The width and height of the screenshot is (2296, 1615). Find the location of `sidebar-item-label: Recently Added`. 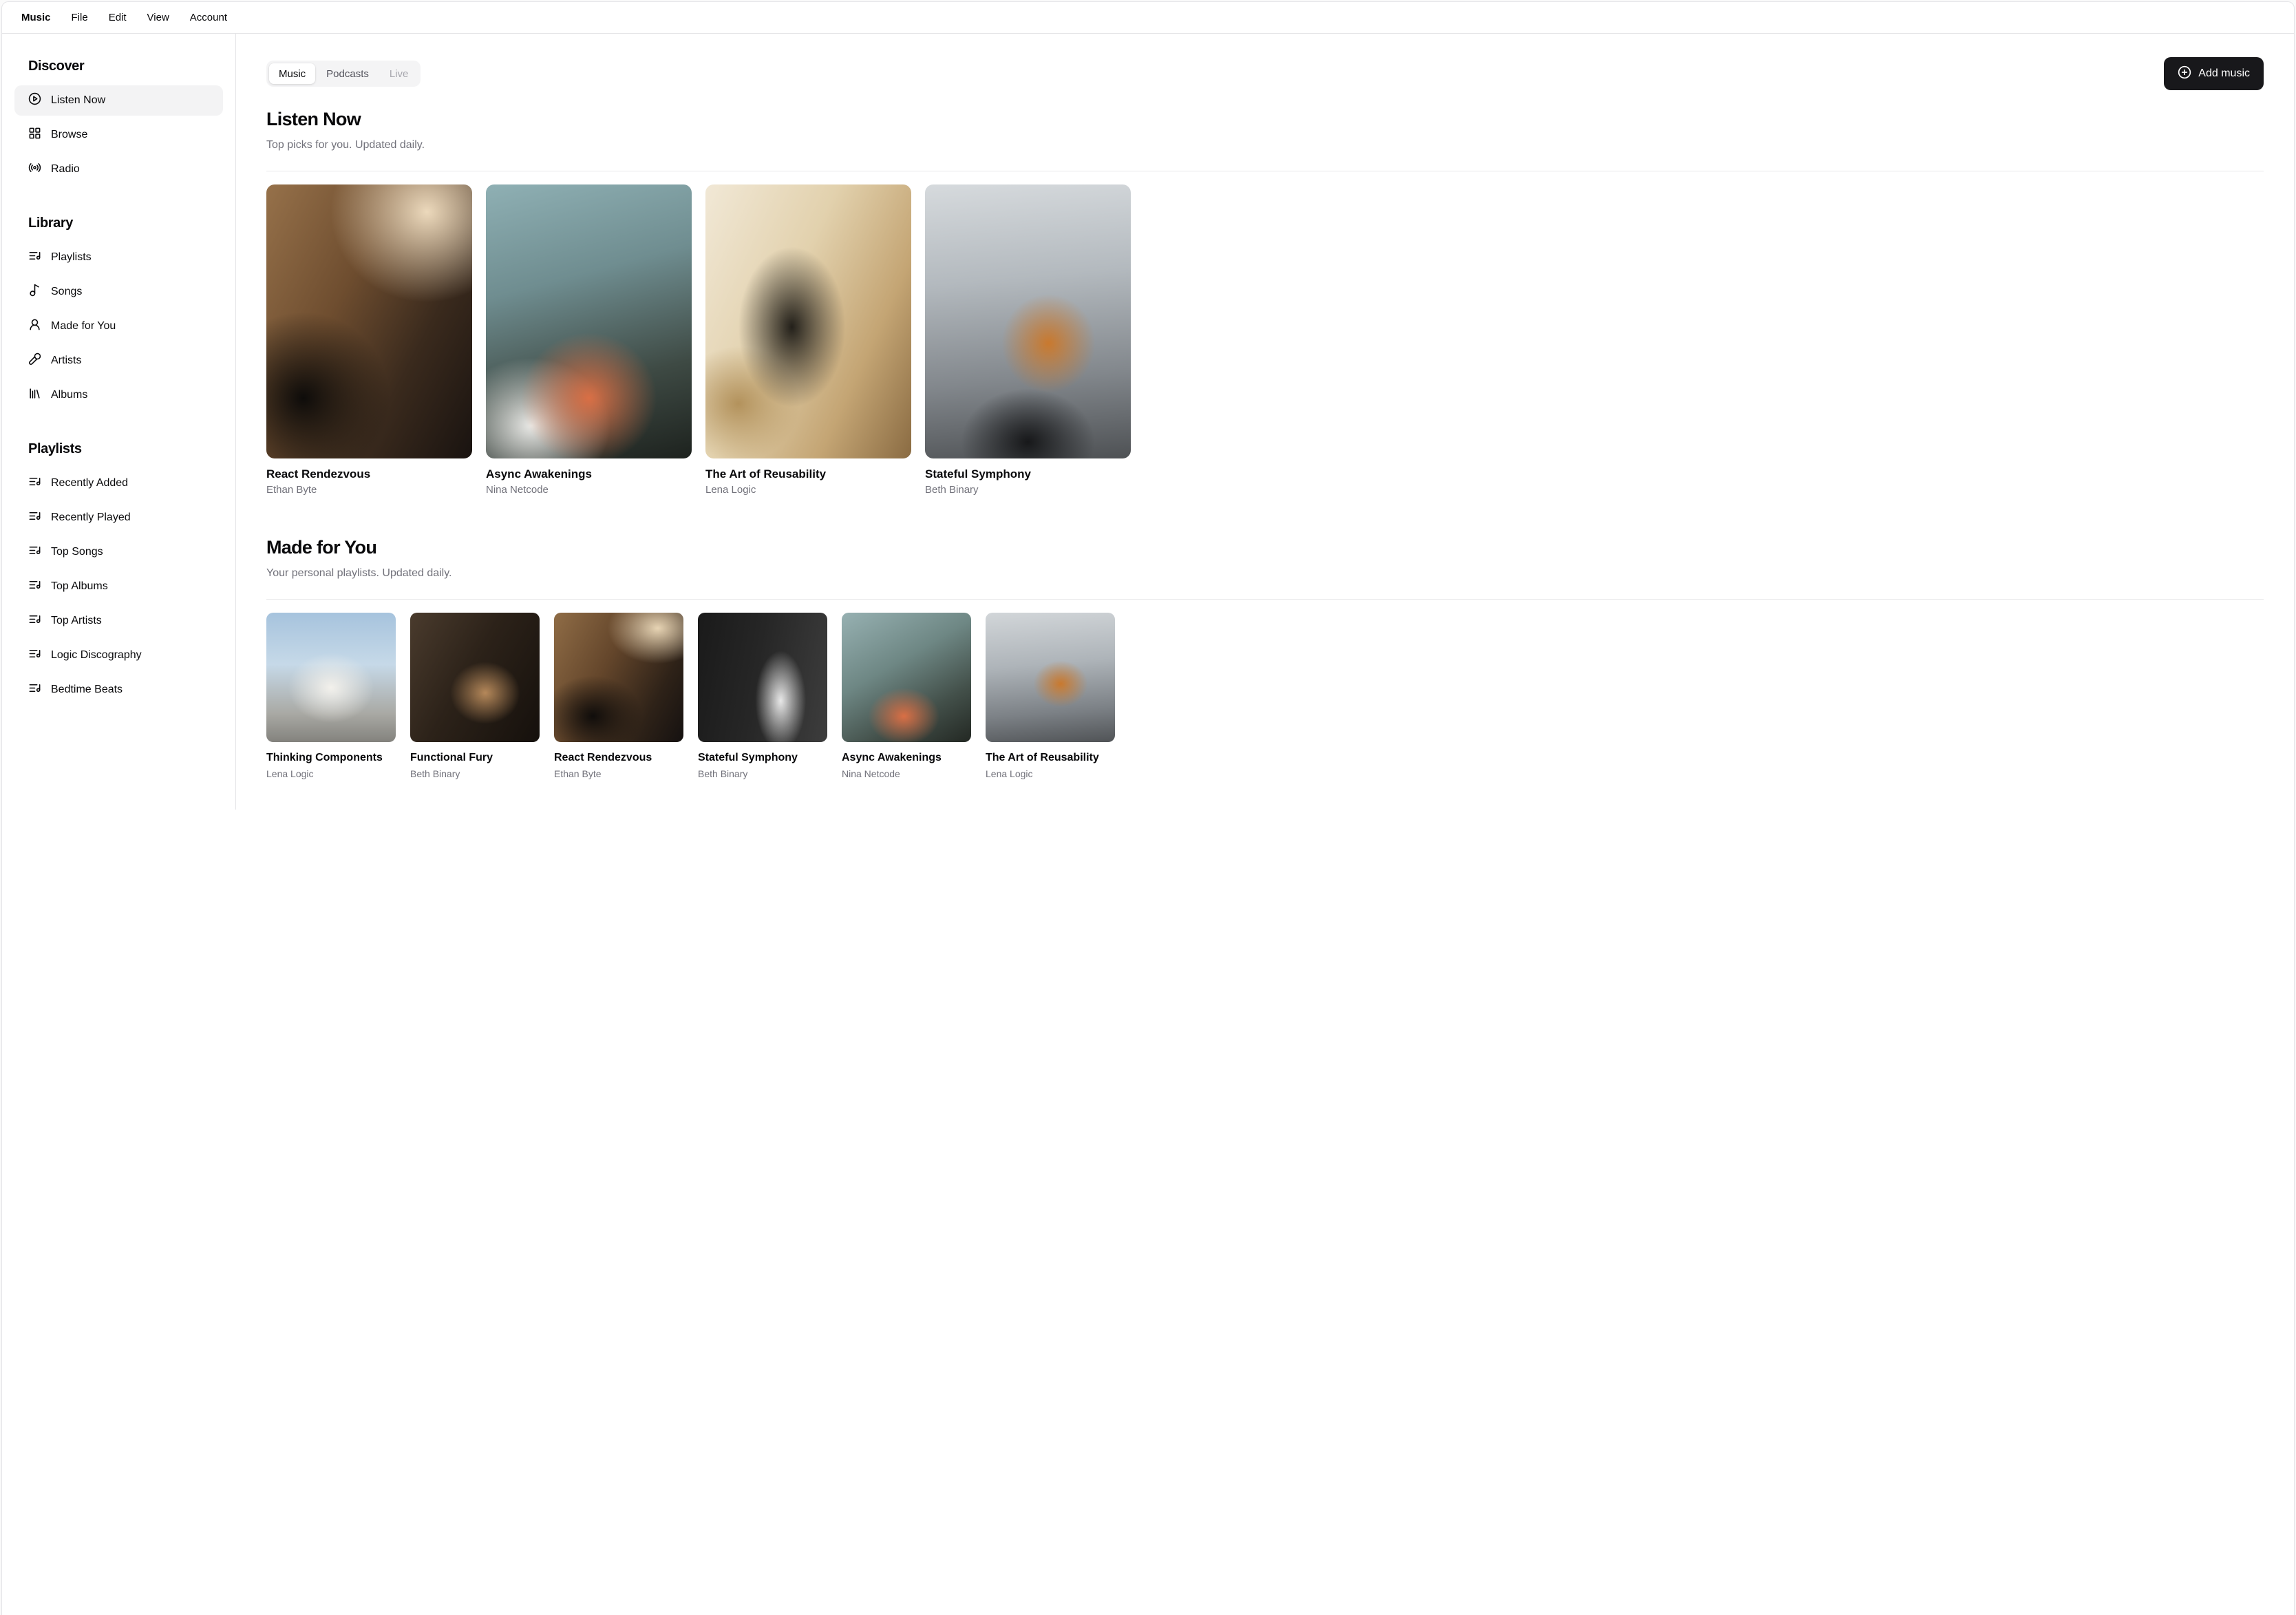

sidebar-item-label: Recently Added is located at coordinates (90, 483).